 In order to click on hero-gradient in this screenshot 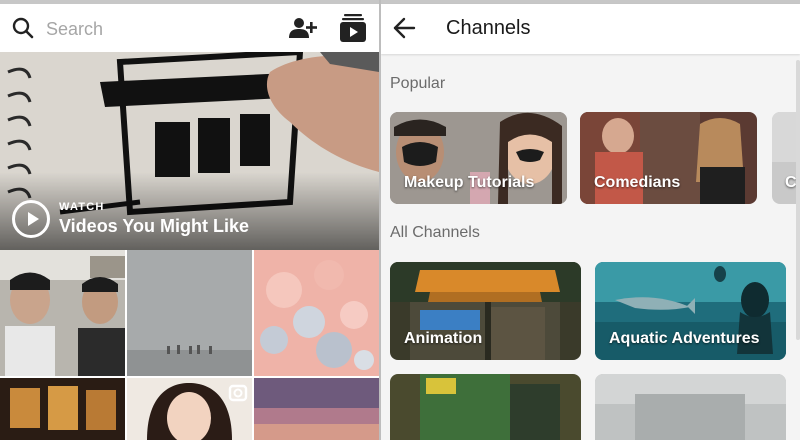, I will do `click(189, 211)`.